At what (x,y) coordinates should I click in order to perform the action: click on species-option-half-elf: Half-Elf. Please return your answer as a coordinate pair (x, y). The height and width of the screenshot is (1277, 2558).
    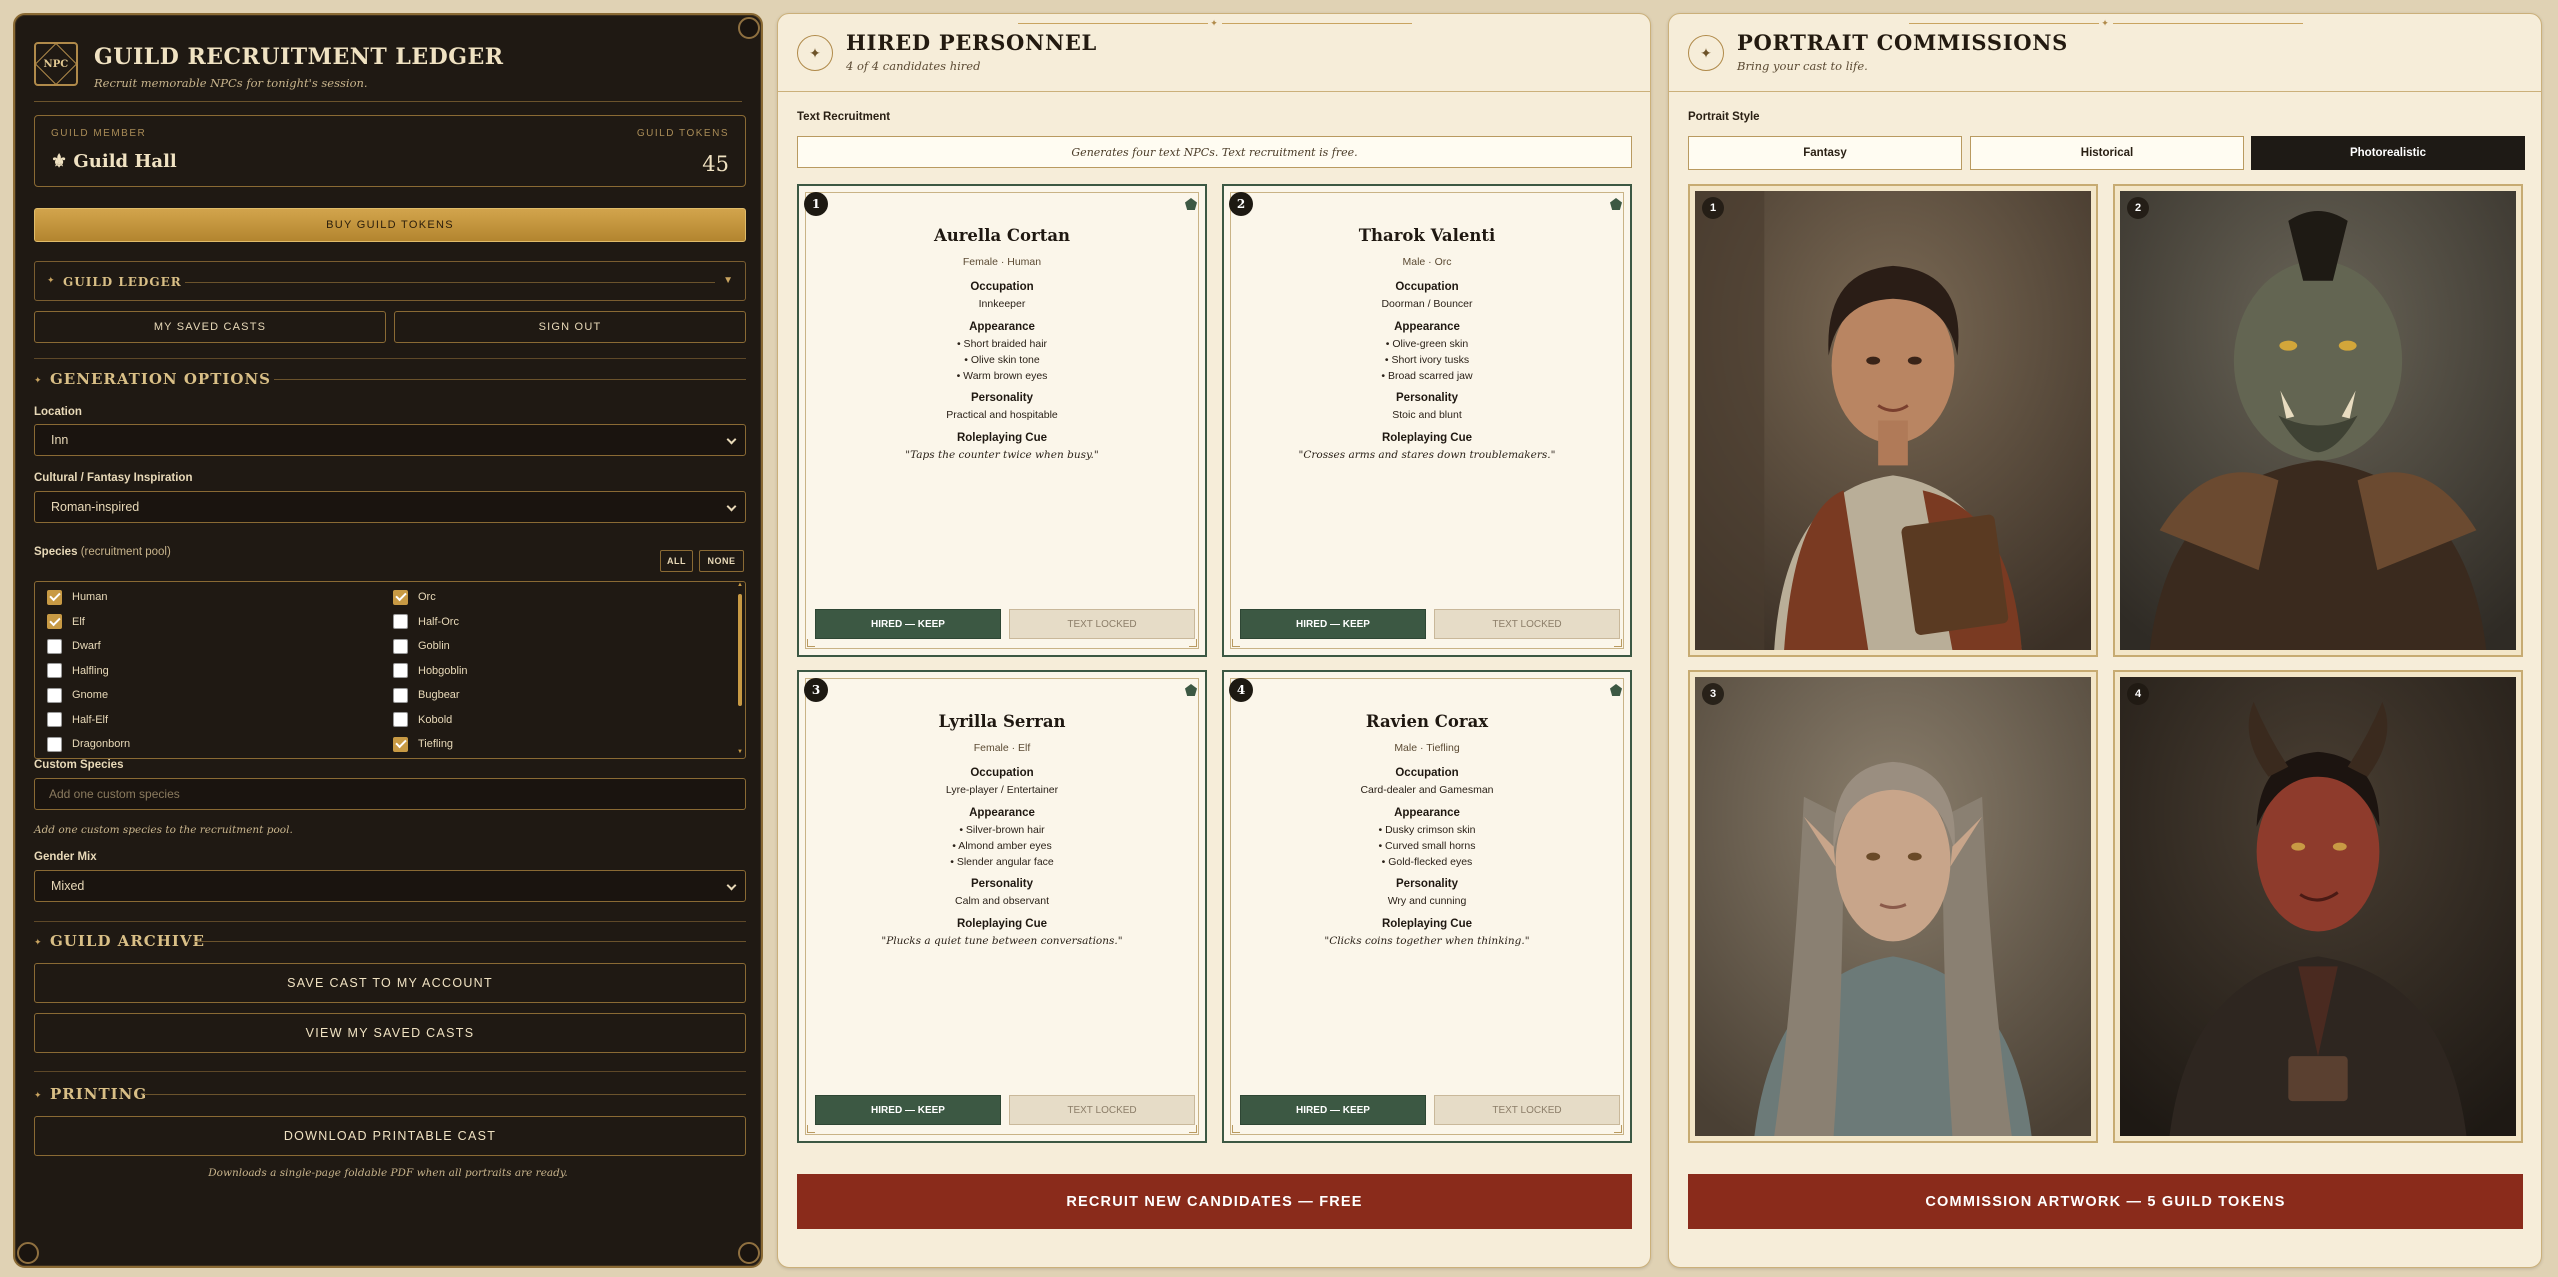
    Looking at the image, I should click on (77, 720).